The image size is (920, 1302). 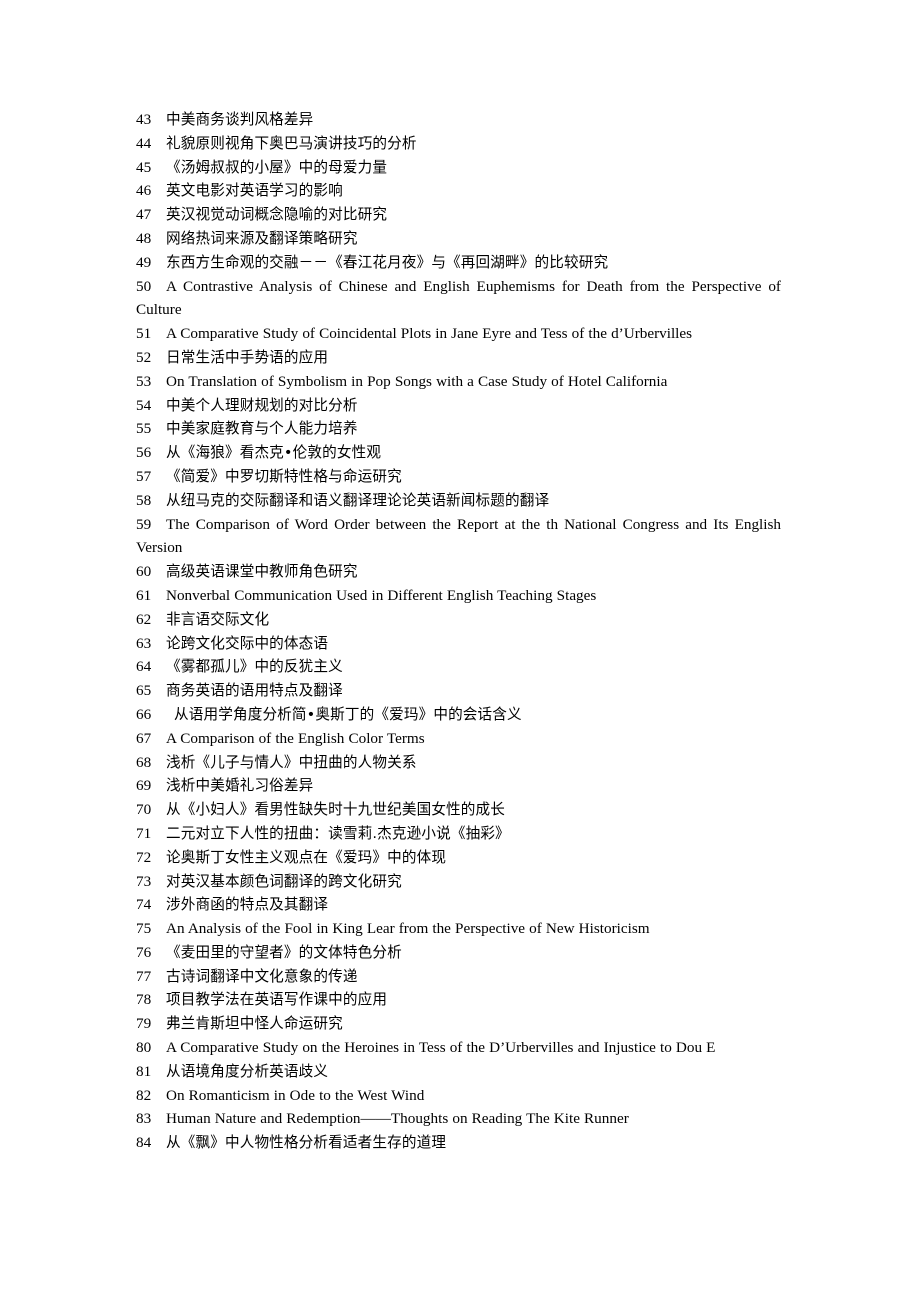 I want to click on list-item: 77 古诗词翻译中文化意象的传递, so click(x=458, y=977).